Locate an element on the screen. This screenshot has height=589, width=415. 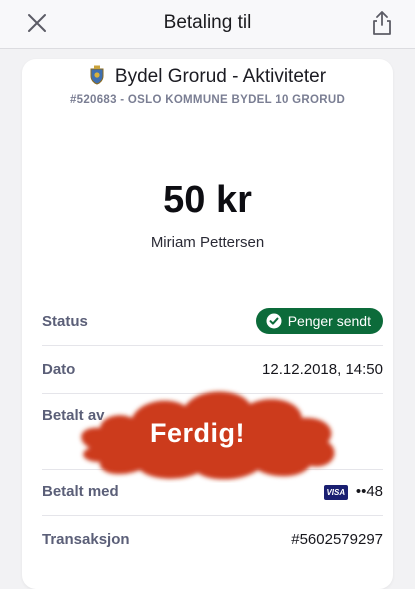
page-title: Betaling til is located at coordinates (207, 22).